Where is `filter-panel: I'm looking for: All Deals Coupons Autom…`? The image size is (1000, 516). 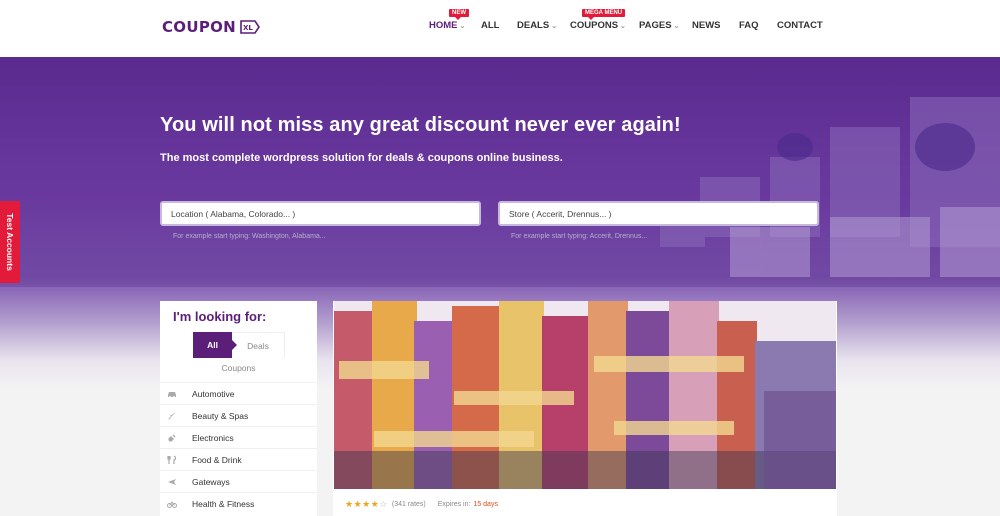
filter-panel: I'm looking for: All Deals Coupons Autom… is located at coordinates (238, 408).